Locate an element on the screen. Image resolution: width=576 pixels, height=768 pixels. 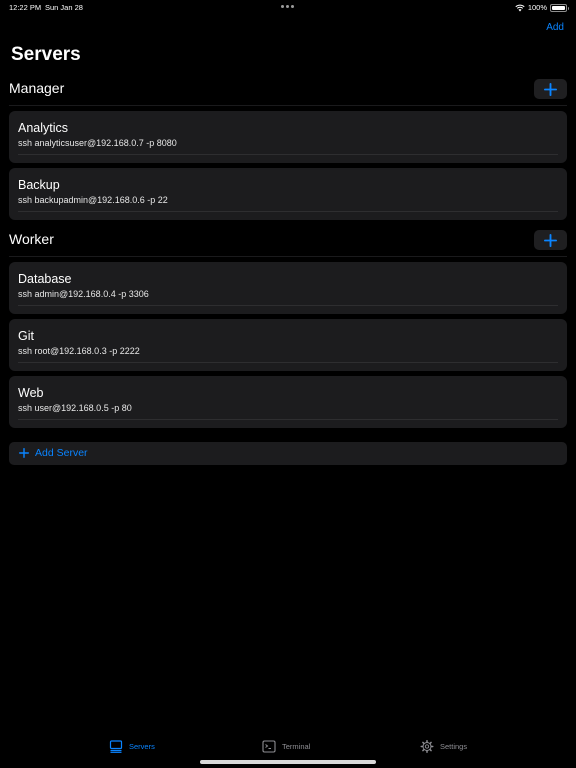
home-indicator is located at coordinates (288, 762).